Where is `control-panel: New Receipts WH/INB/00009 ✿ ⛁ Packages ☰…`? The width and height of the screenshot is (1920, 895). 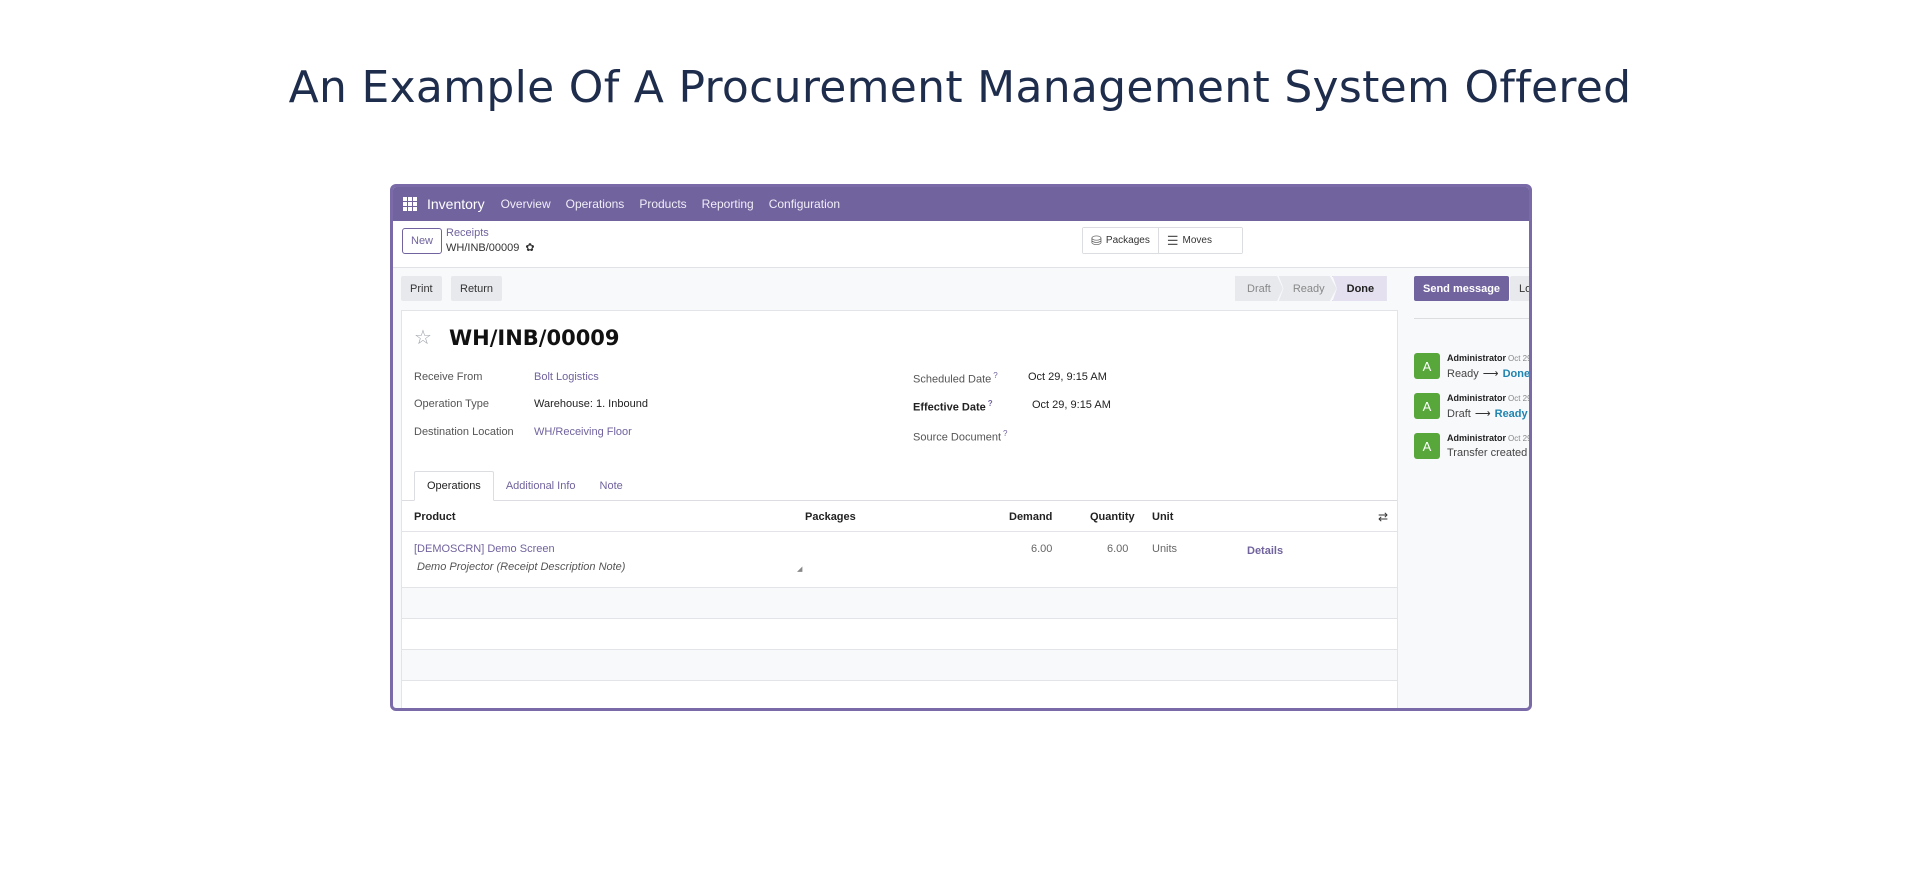
control-panel: New Receipts WH/INB/00009 ✿ ⛁ Packages ☰… is located at coordinates (961, 244).